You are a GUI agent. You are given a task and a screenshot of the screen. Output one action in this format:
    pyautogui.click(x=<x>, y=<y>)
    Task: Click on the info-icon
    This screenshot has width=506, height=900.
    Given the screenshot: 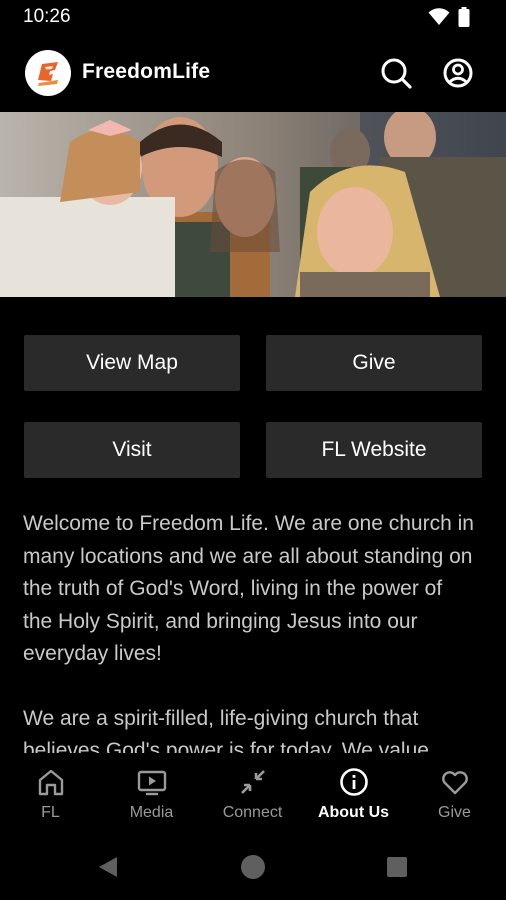 What is the action you would take?
    pyautogui.click(x=353, y=782)
    